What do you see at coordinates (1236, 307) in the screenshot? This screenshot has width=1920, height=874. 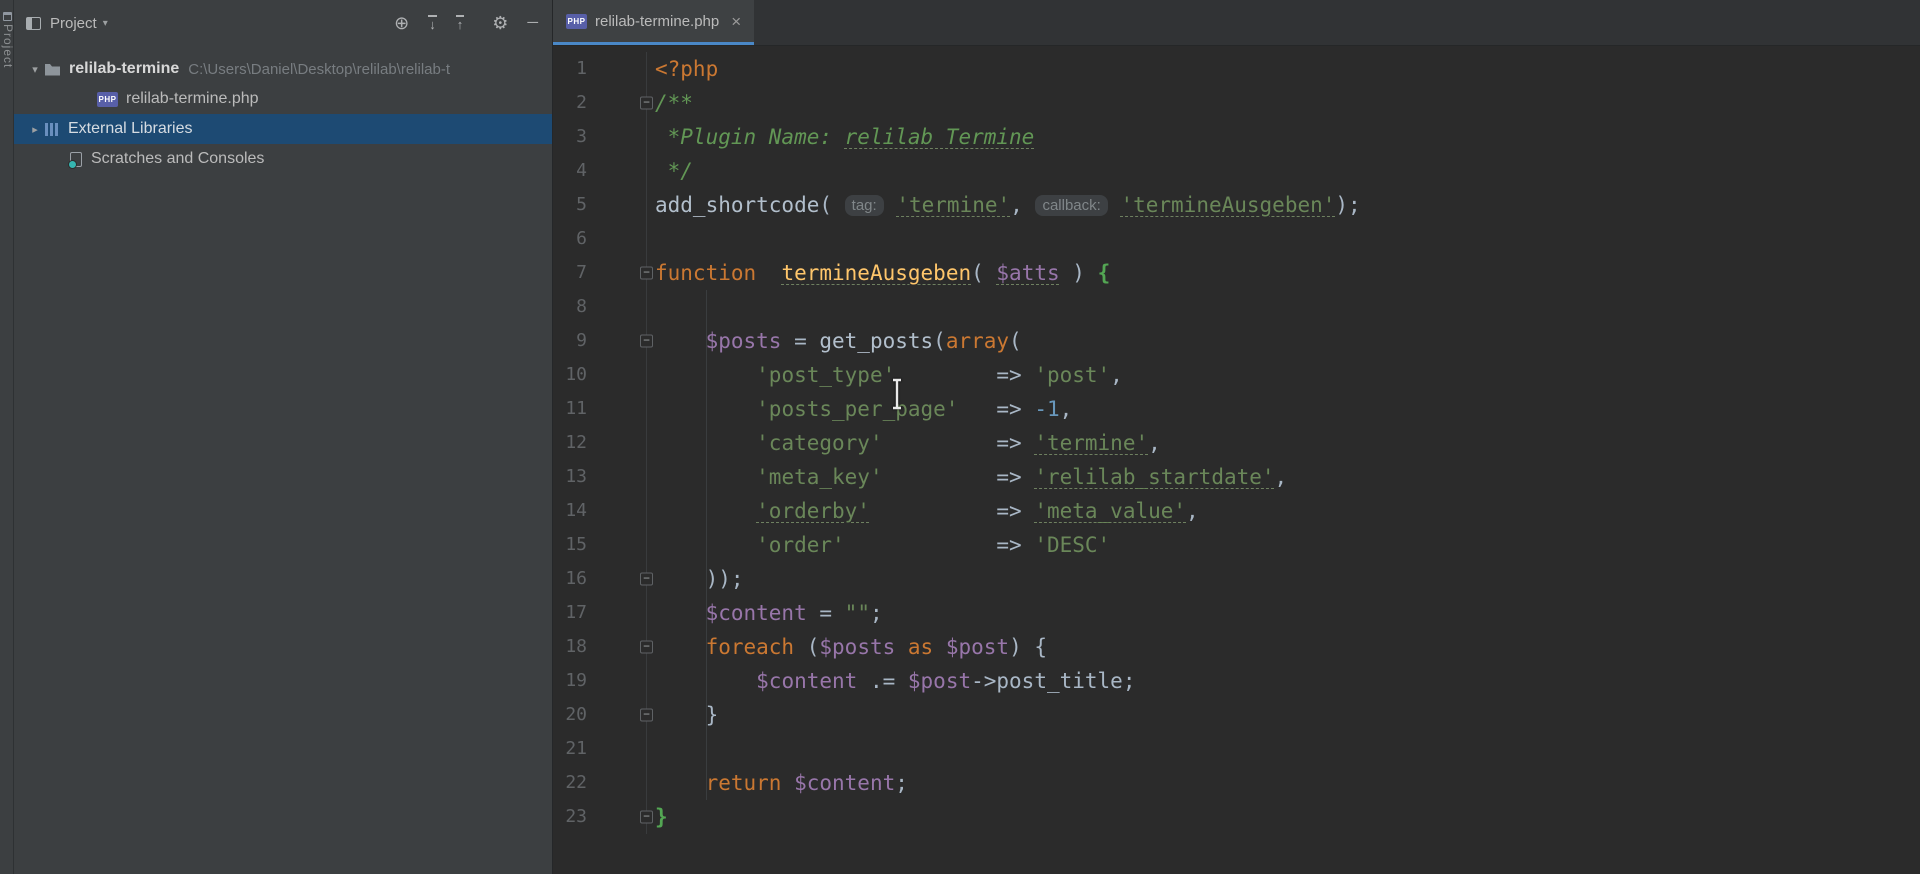 I see `code-line: 8` at bounding box center [1236, 307].